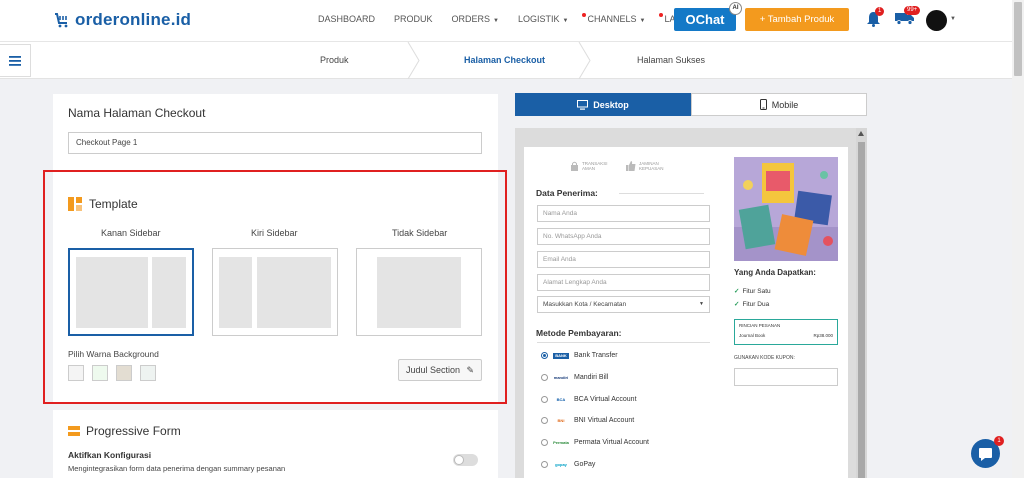  I want to click on payment-option: BANK Bank Transfer, so click(579, 355).